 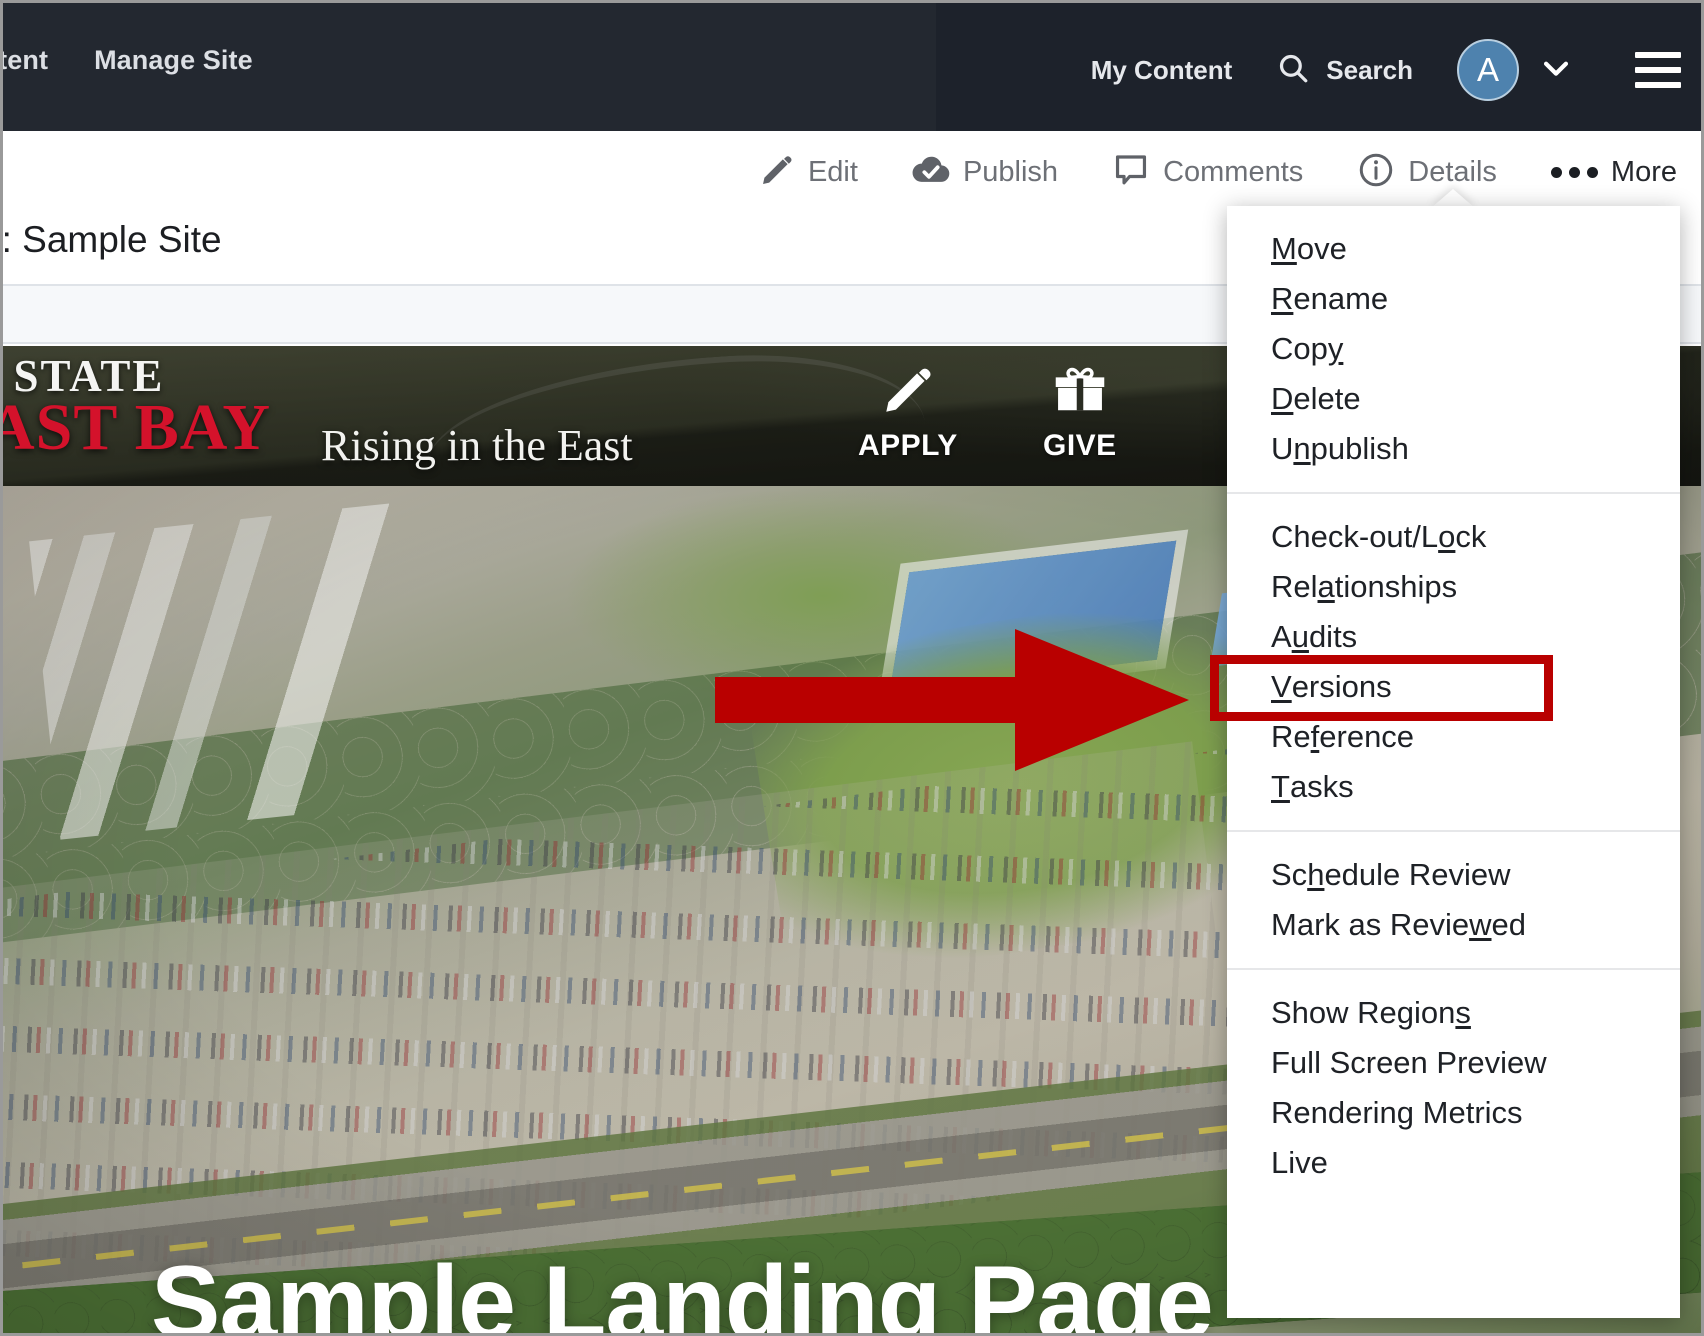 I want to click on info-circle-icon, so click(x=1376, y=172).